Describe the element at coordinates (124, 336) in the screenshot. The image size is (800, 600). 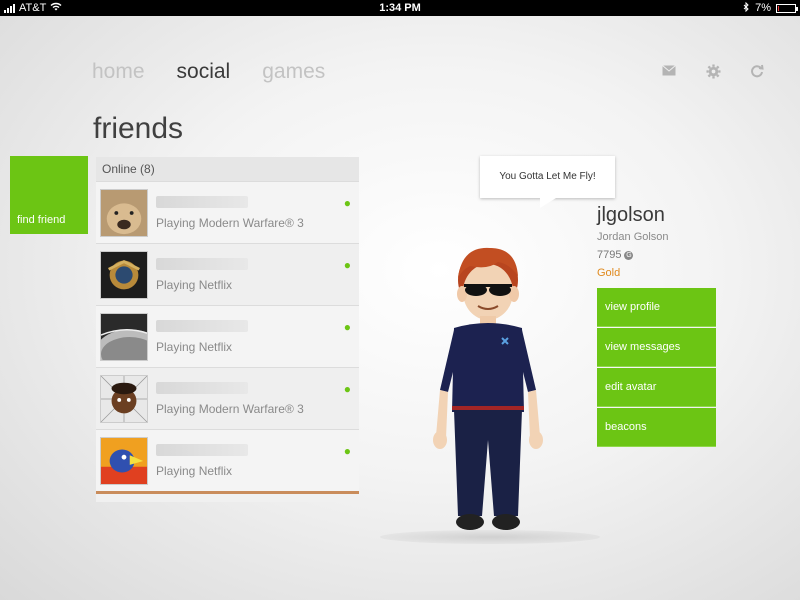
I see `friend-picture-planet` at that location.